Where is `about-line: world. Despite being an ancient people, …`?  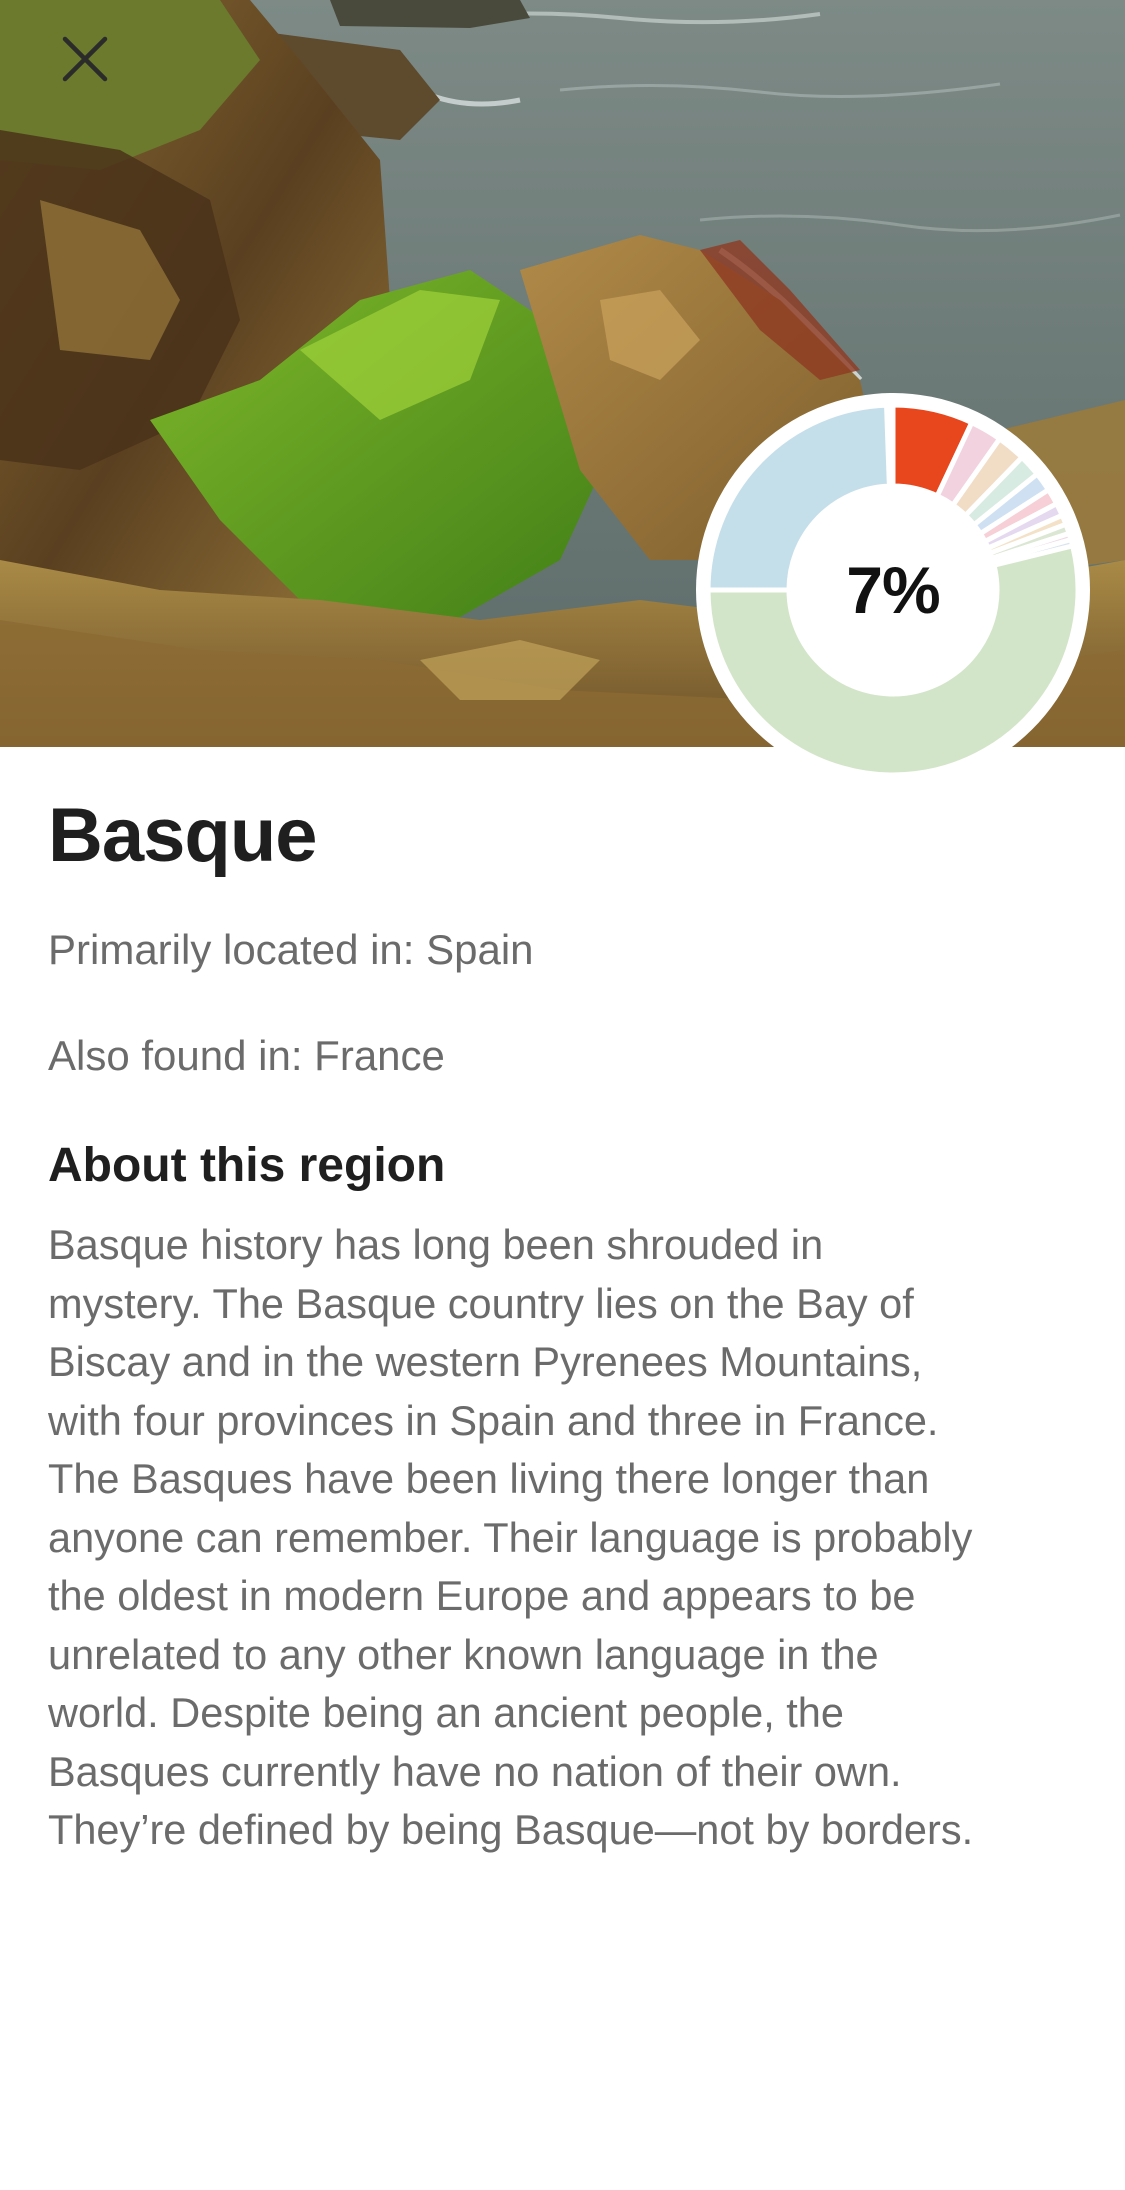
about-line: world. Despite being an ancient people, … is located at coordinates (446, 1712).